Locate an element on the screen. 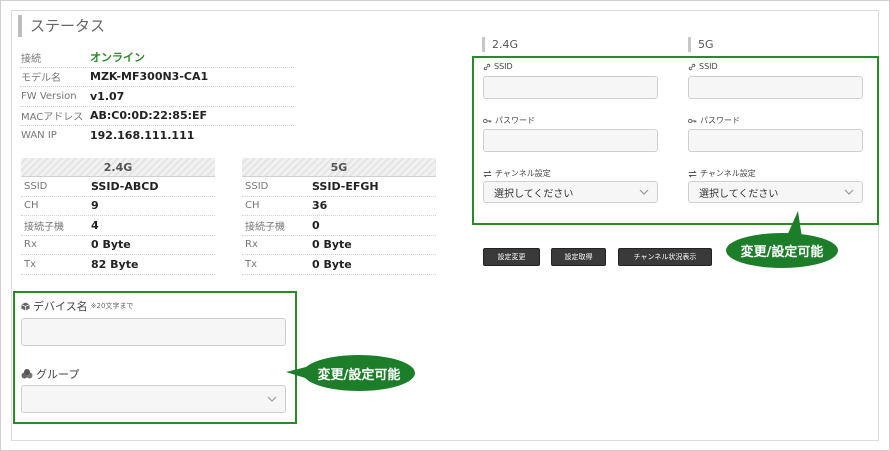 Image resolution: width=890 pixels, height=451 pixels. status-label: FW Version is located at coordinates (49, 96).